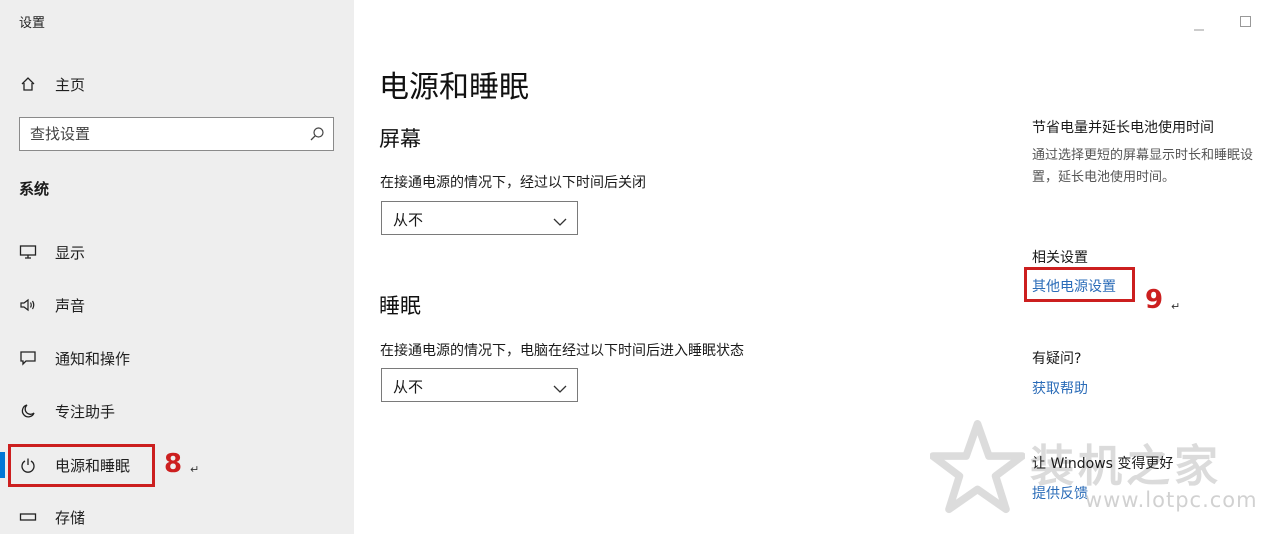 The height and width of the screenshot is (537, 1280). I want to click on related-settings-title: 相关设置, so click(1060, 258).